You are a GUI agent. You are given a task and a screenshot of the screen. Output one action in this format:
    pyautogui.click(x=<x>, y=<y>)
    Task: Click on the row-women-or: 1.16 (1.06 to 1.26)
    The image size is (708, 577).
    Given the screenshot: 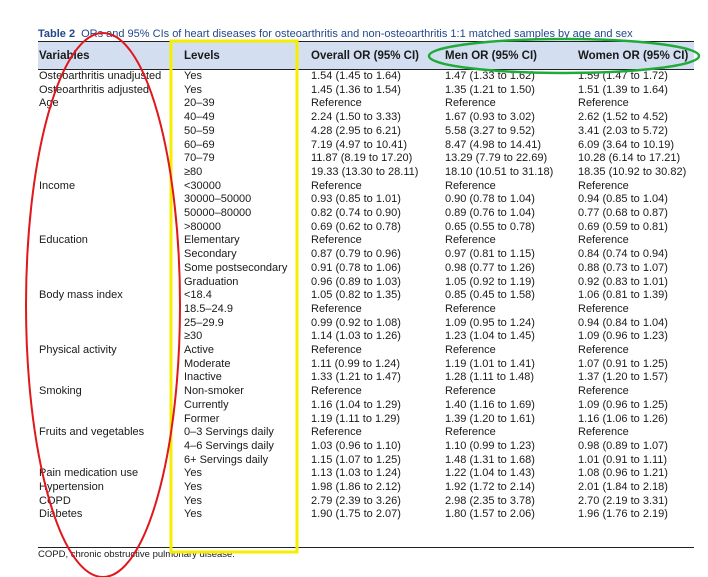 What is the action you would take?
    pyautogui.click(x=623, y=418)
    